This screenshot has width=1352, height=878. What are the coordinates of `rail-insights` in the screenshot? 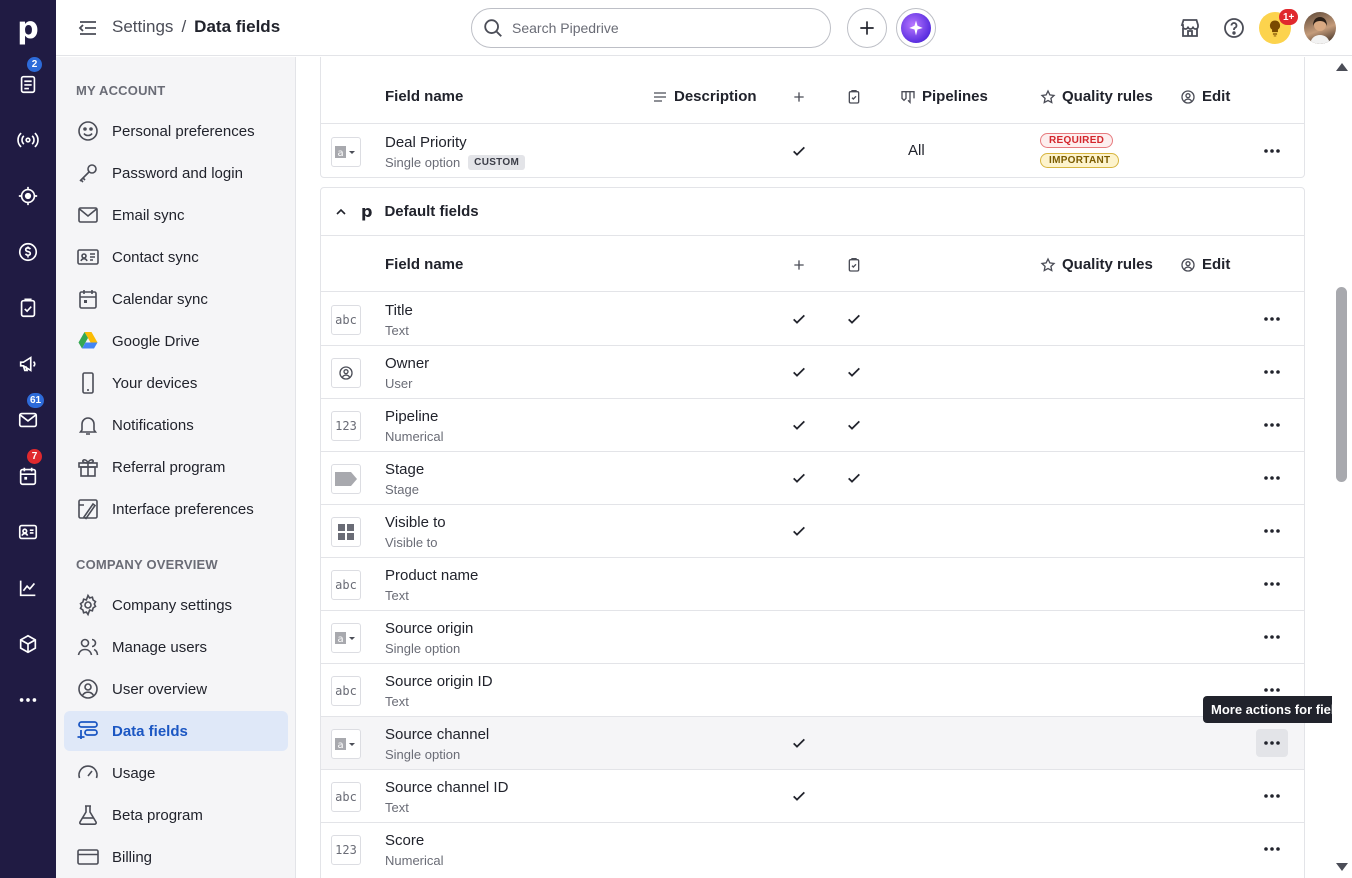 It's located at (28, 196).